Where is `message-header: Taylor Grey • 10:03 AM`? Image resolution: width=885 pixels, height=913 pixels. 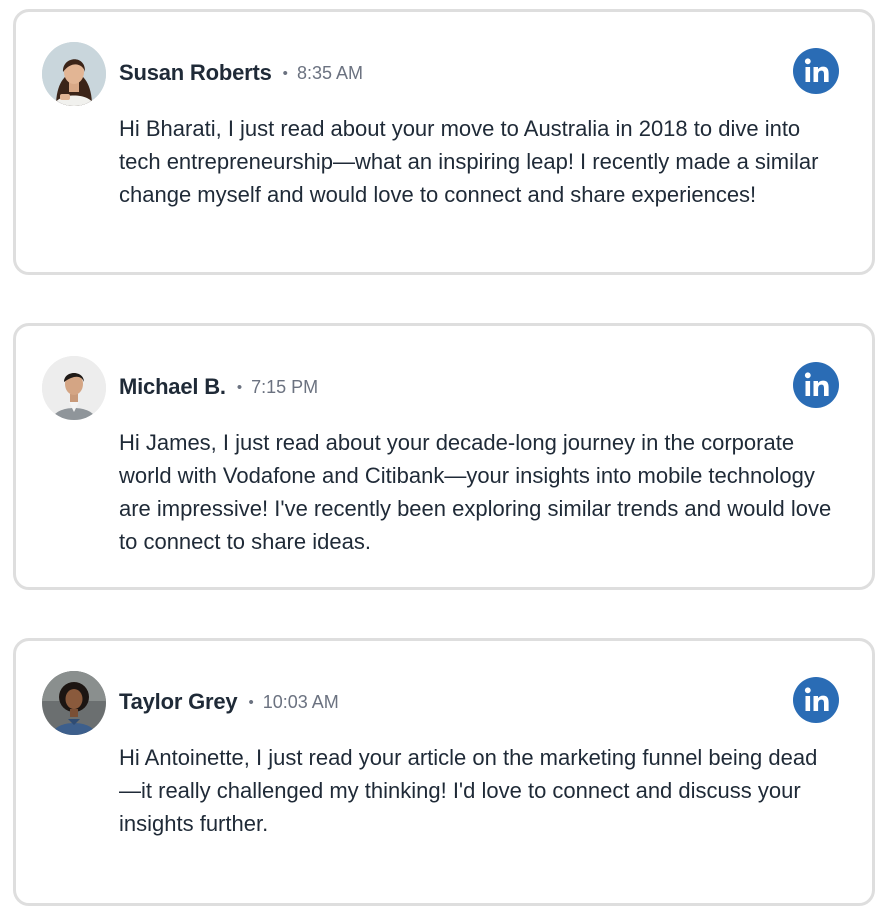
message-header: Taylor Grey • 10:03 AM is located at coordinates (229, 702).